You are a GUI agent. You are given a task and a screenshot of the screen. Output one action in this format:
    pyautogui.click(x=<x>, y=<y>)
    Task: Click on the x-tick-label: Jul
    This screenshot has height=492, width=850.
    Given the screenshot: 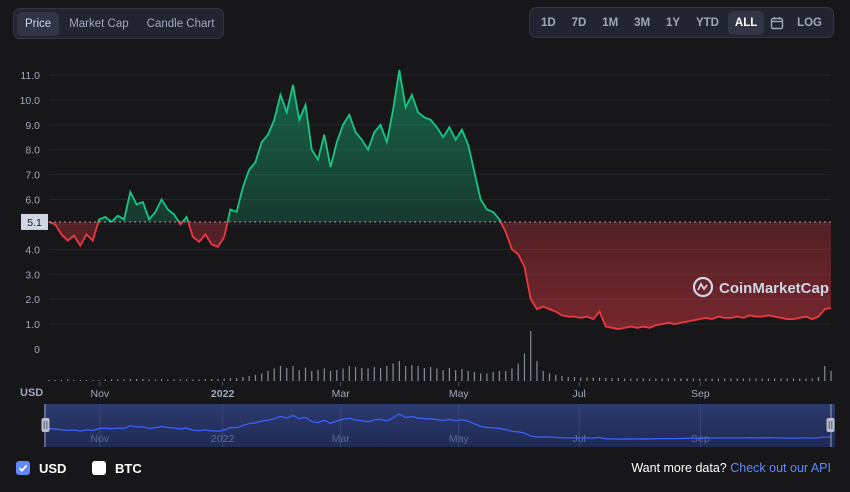 What is the action you would take?
    pyautogui.click(x=578, y=394)
    